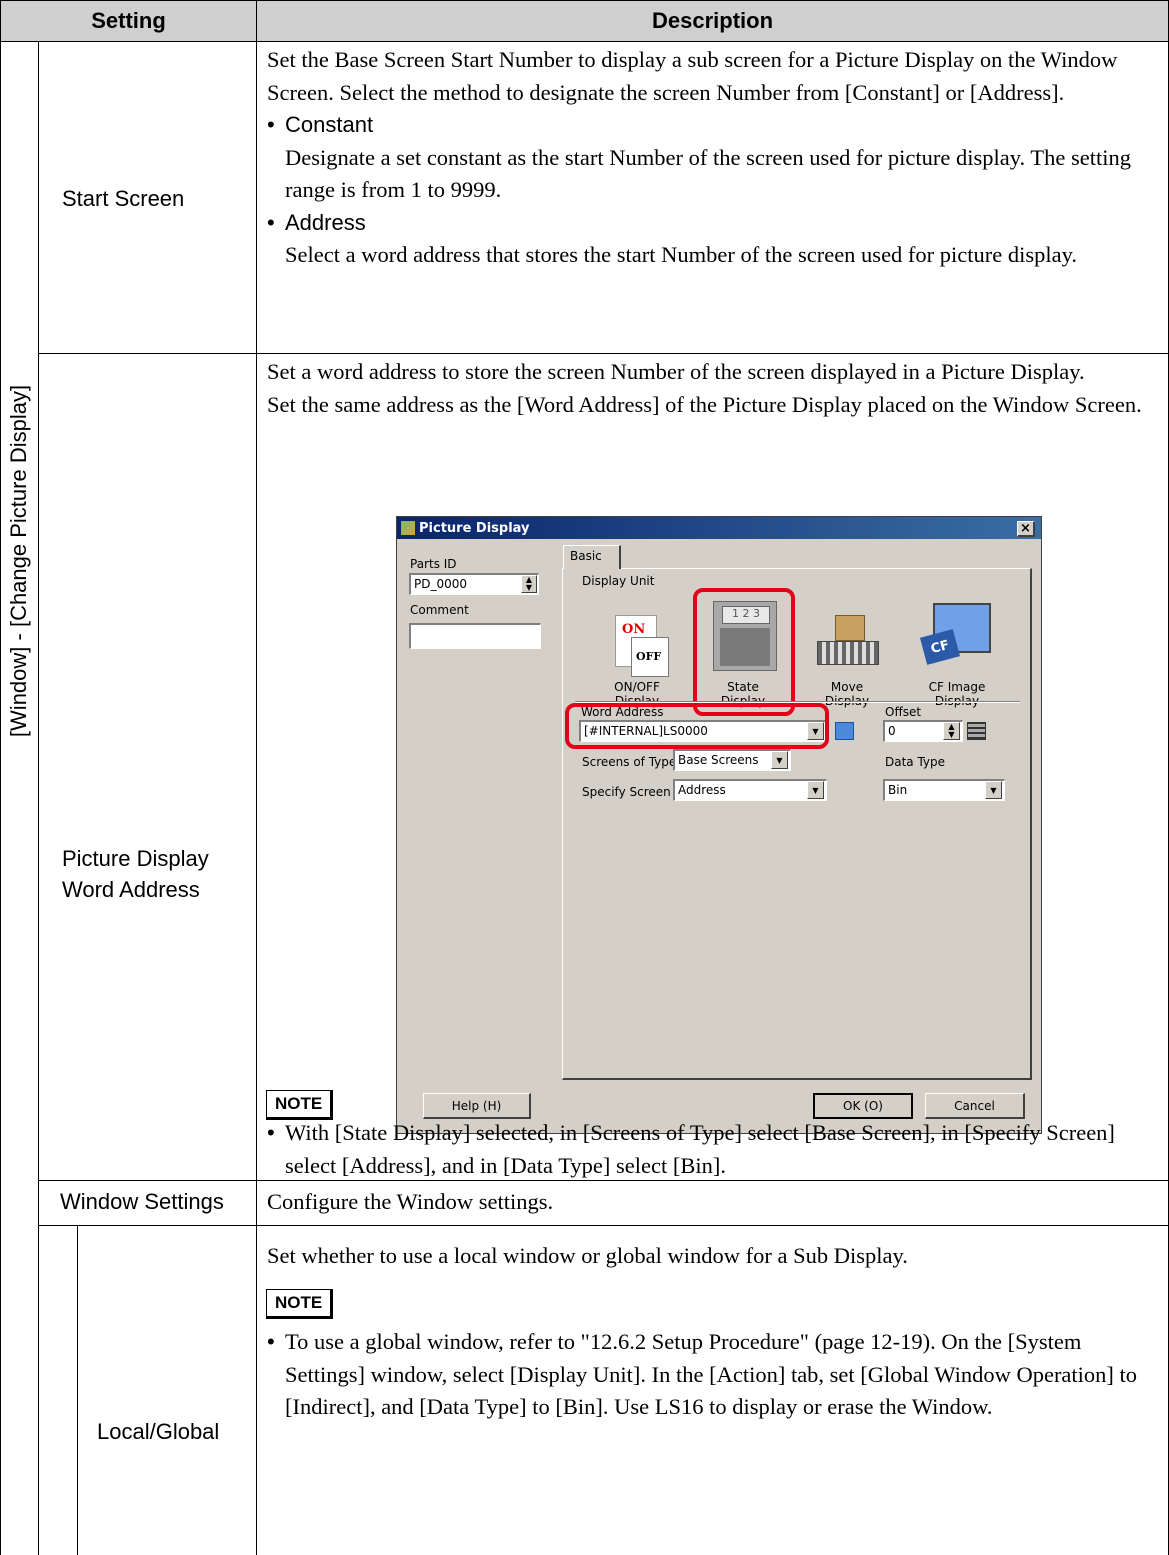 The height and width of the screenshot is (1555, 1169). I want to click on header-description-label: Description, so click(712, 20).